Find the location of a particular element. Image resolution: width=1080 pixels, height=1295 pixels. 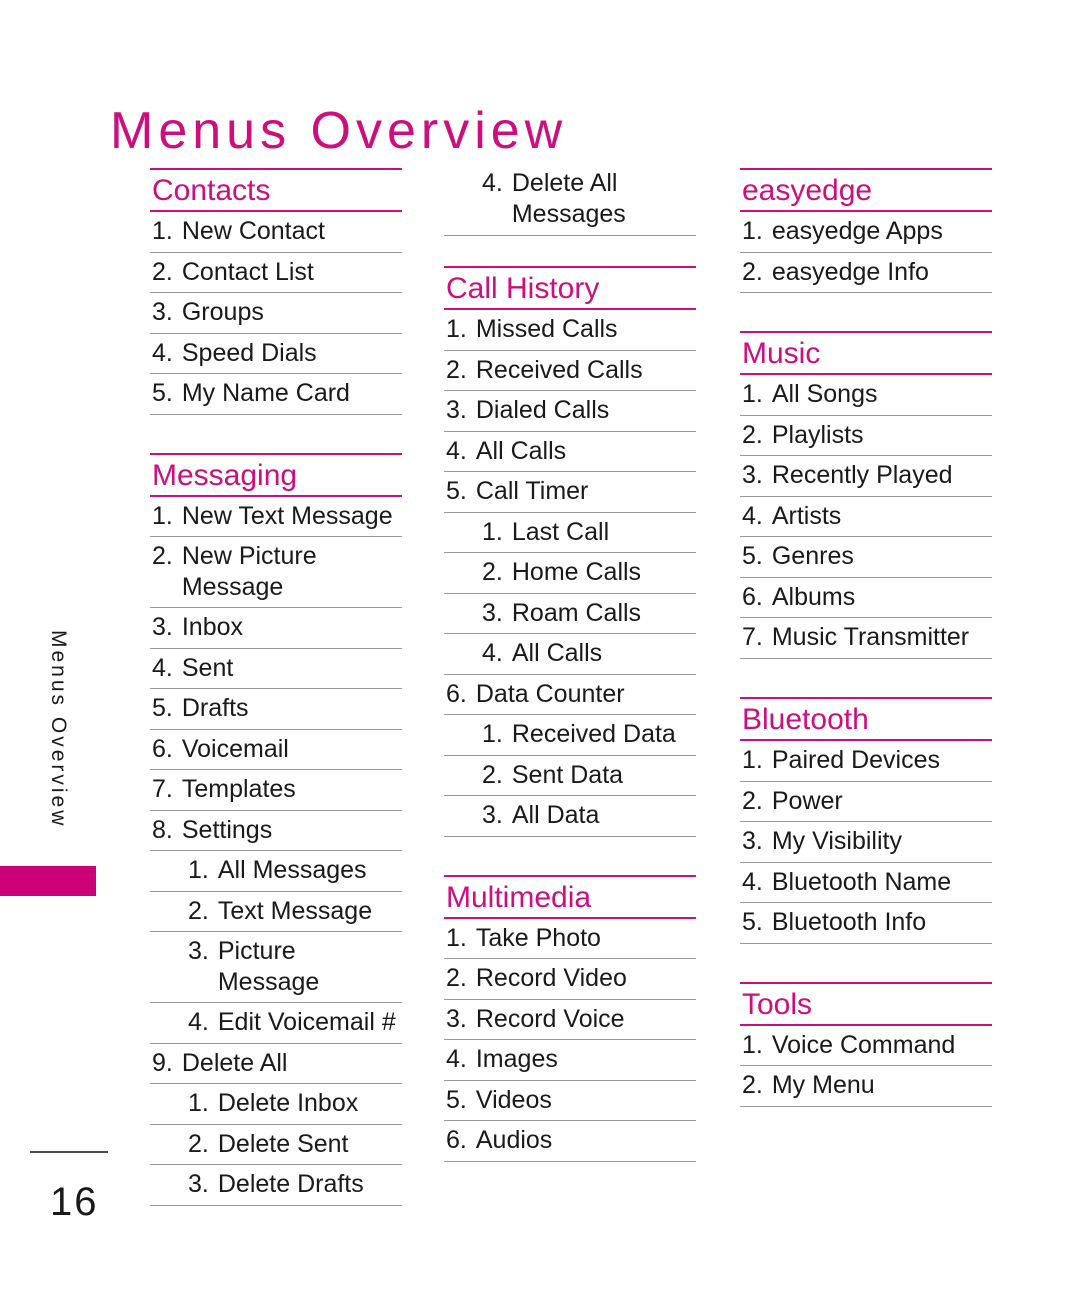

menu-item: 2. Text Message is located at coordinates (276, 912).